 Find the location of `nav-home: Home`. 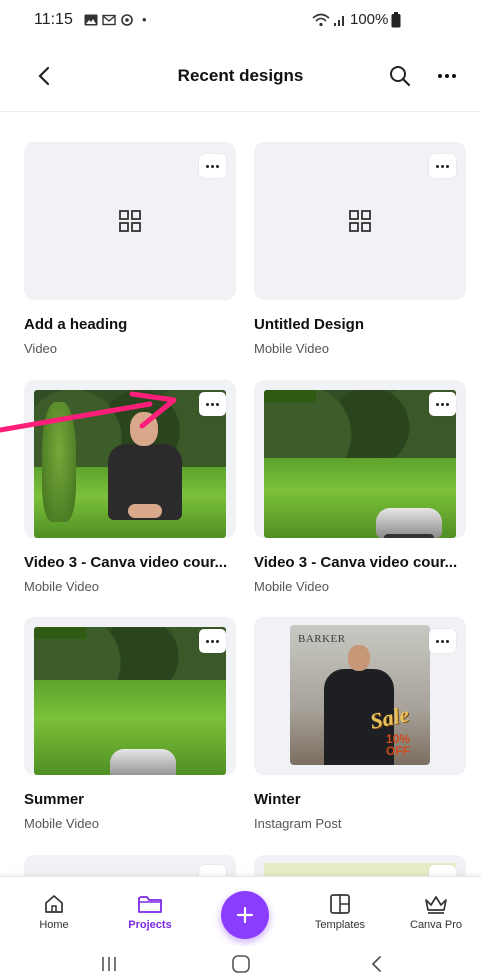

nav-home: Home is located at coordinates (54, 911).